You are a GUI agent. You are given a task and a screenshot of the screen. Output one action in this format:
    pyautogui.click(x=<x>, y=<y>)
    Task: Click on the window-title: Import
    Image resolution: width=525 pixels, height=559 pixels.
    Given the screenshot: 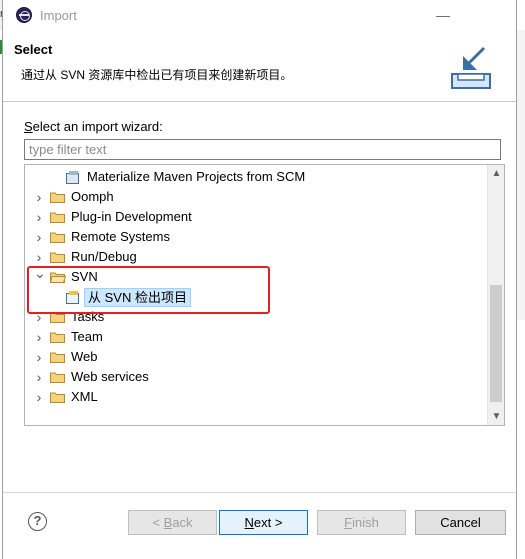 What is the action you would take?
    pyautogui.click(x=58, y=15)
    